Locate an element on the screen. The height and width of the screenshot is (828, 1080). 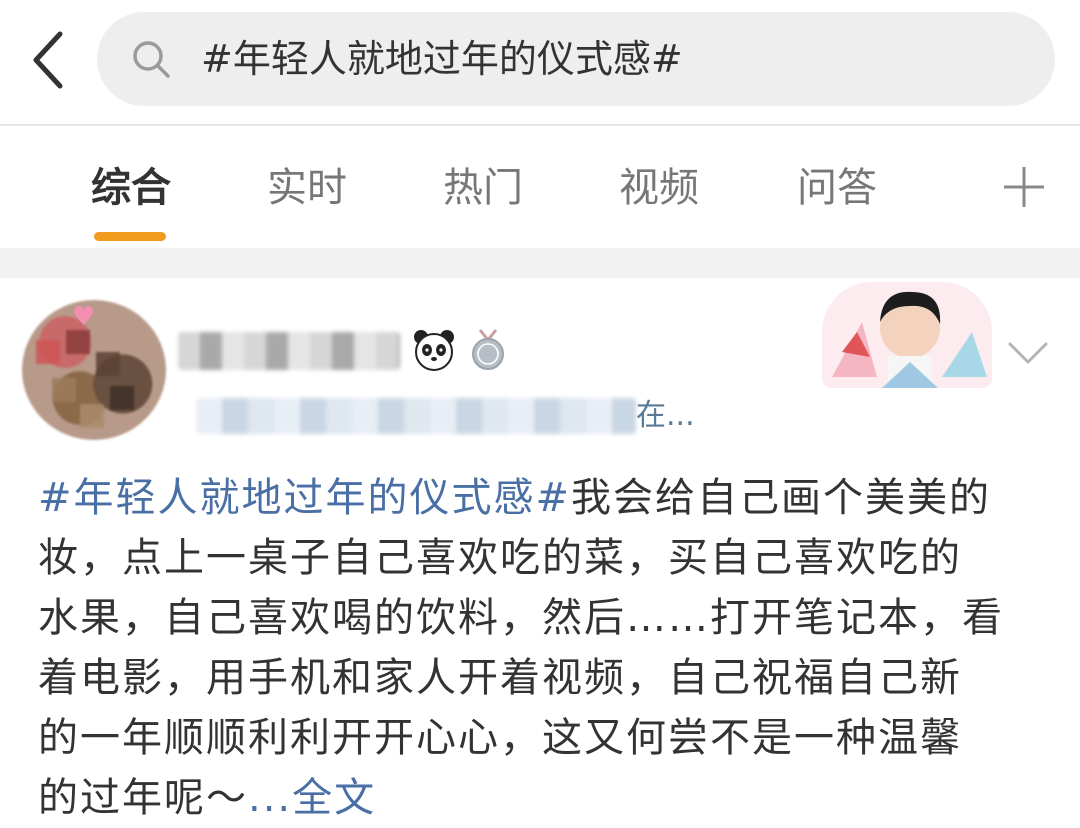
chevron-down-icon is located at coordinates (1028, 353).